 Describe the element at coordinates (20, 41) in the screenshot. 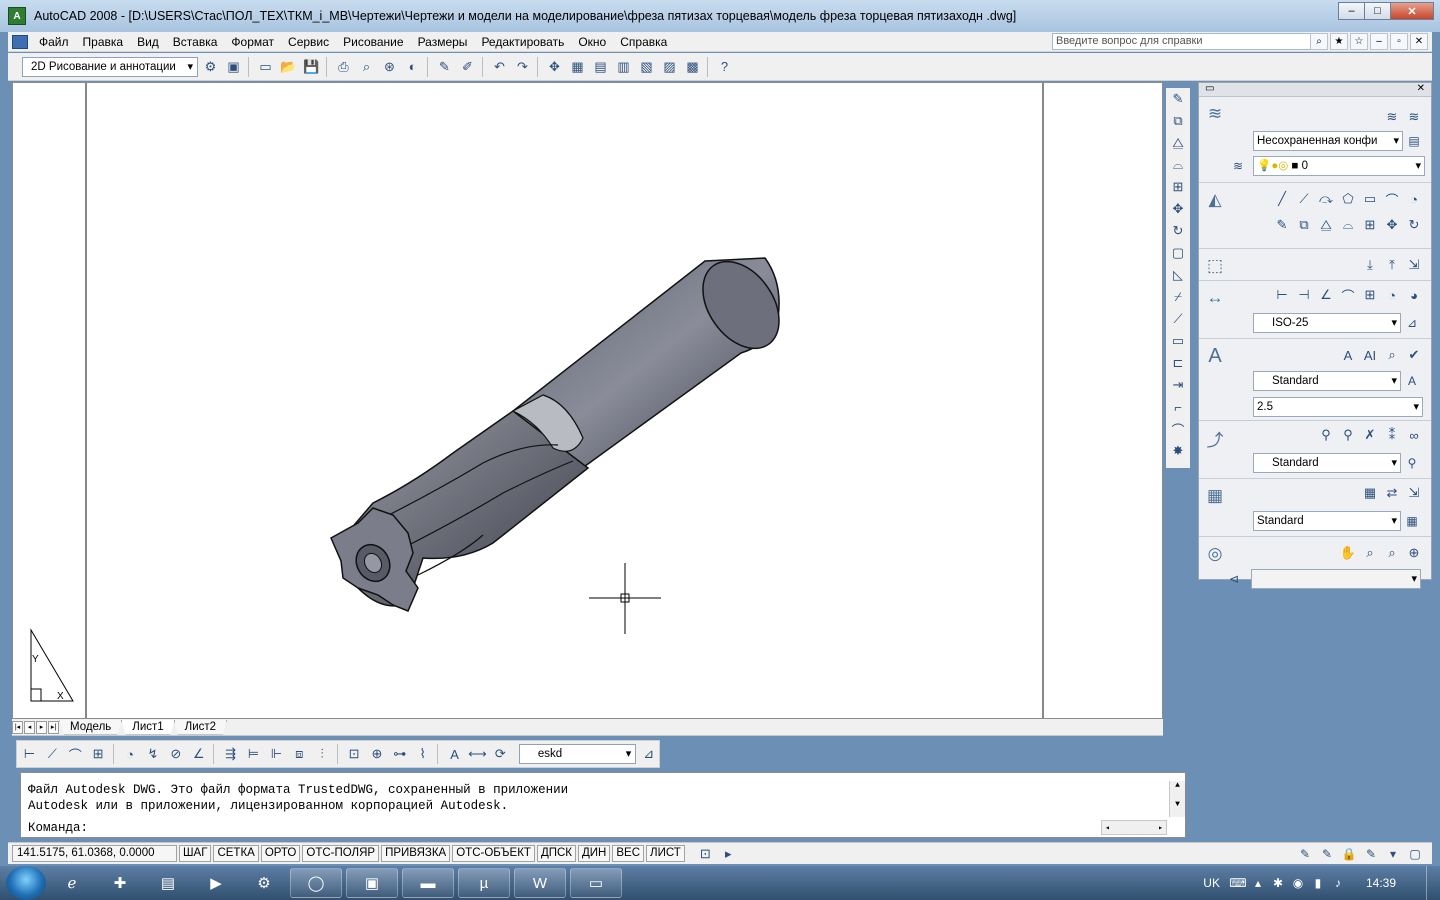

I see `document-icon` at that location.